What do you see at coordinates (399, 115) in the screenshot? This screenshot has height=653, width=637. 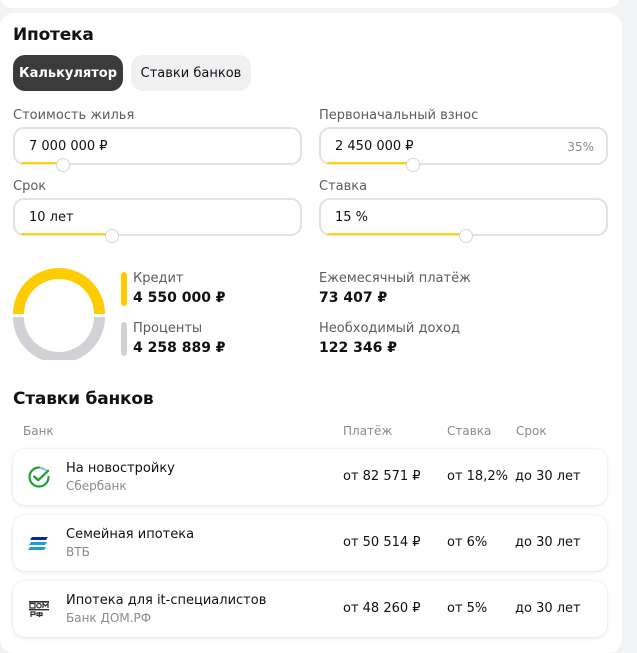 I see `down-payment-label: Первоначальный взнос` at bounding box center [399, 115].